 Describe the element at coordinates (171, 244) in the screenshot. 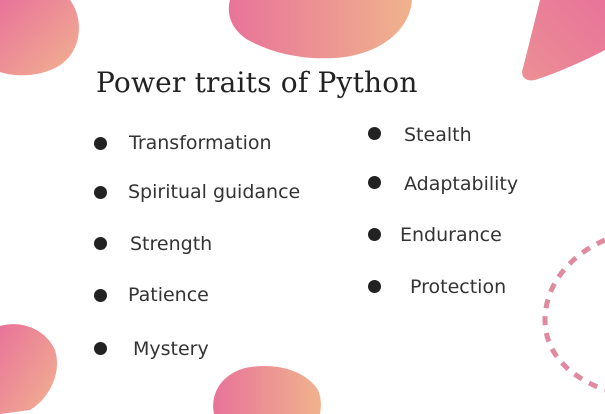

I see `trait-label: Strength` at that location.